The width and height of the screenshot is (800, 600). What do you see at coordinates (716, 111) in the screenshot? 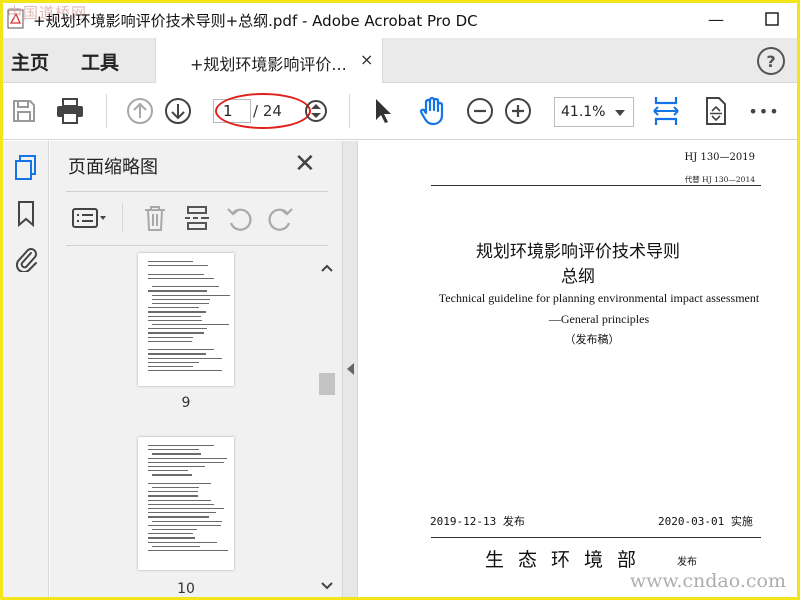
I see `rotate-view-button` at bounding box center [716, 111].